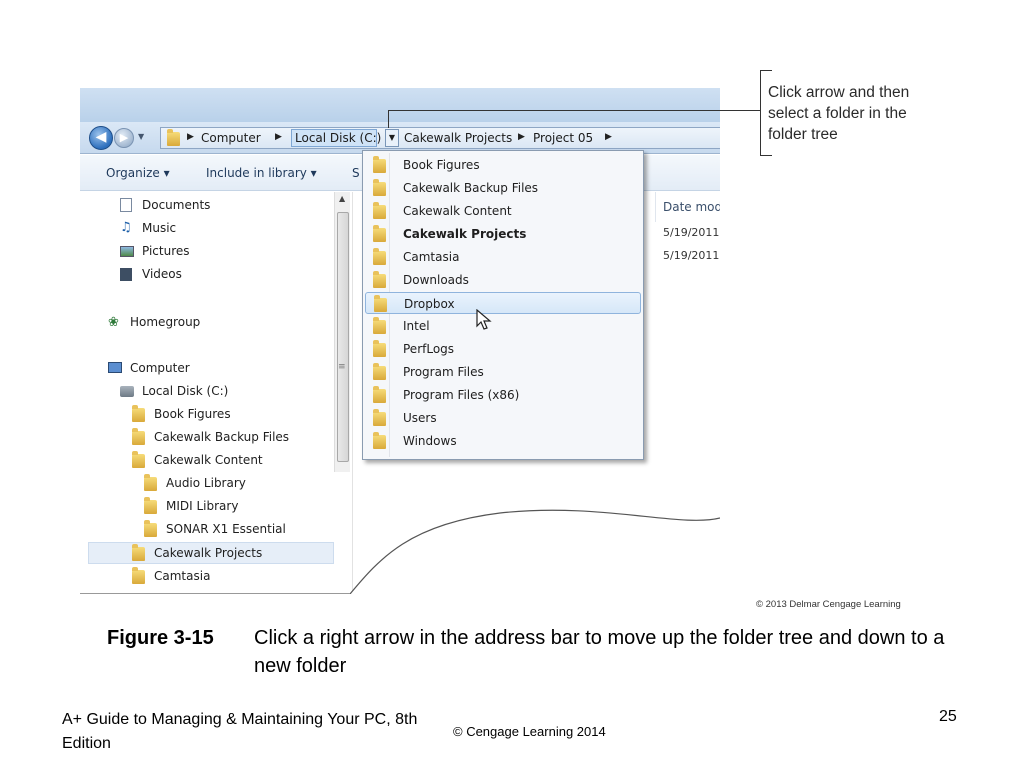  What do you see at coordinates (342, 367) in the screenshot?
I see `scrollbar-grip-icon: ≡` at bounding box center [342, 367].